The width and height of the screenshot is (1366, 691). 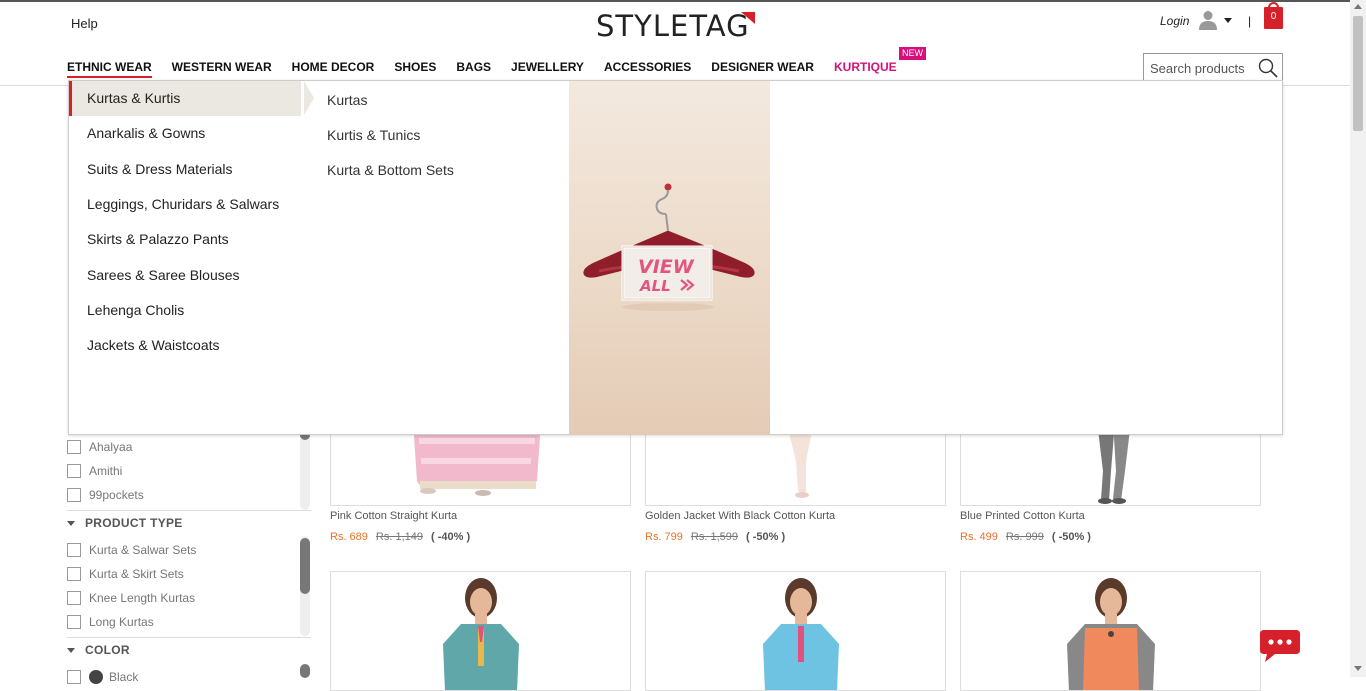 I want to click on original-price: Rs. 1,149, so click(x=399, y=537).